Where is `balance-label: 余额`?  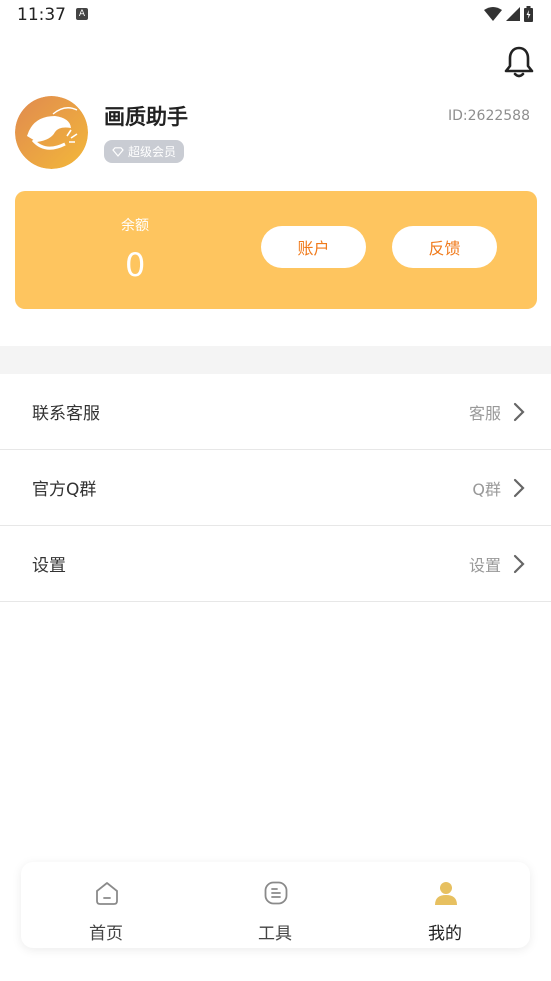 balance-label: 余额 is located at coordinates (135, 226).